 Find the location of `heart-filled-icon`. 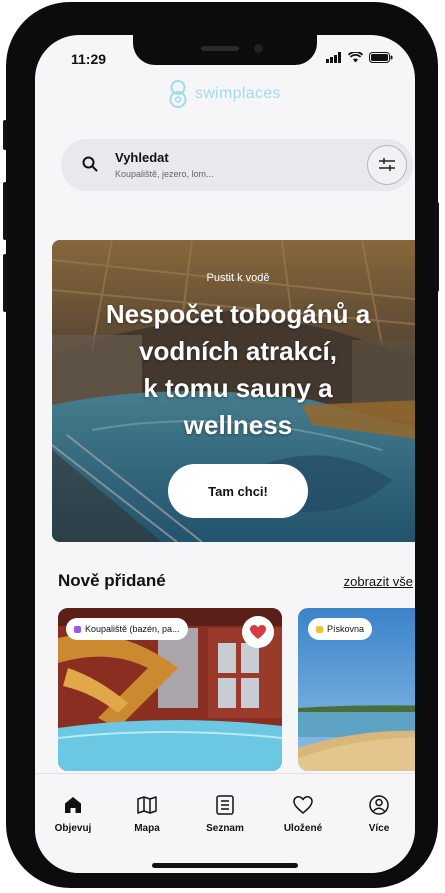

heart-filled-icon is located at coordinates (258, 632).